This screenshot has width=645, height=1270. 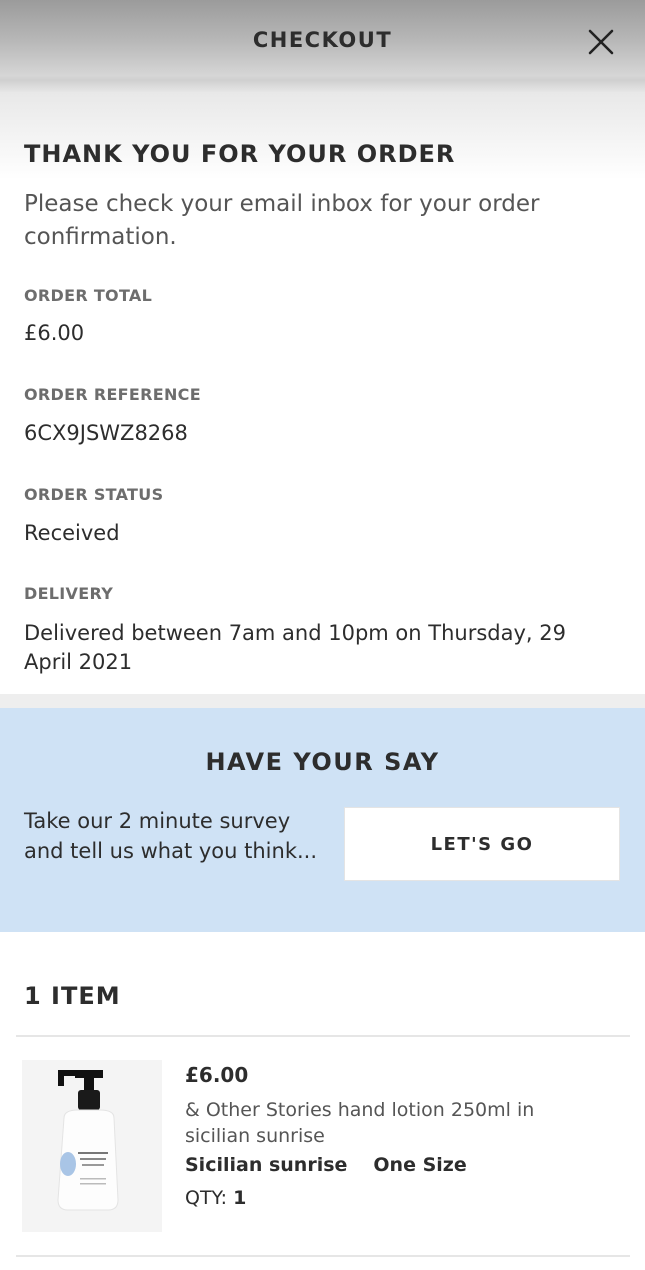 What do you see at coordinates (323, 1036) in the screenshot?
I see `items-divider-top` at bounding box center [323, 1036].